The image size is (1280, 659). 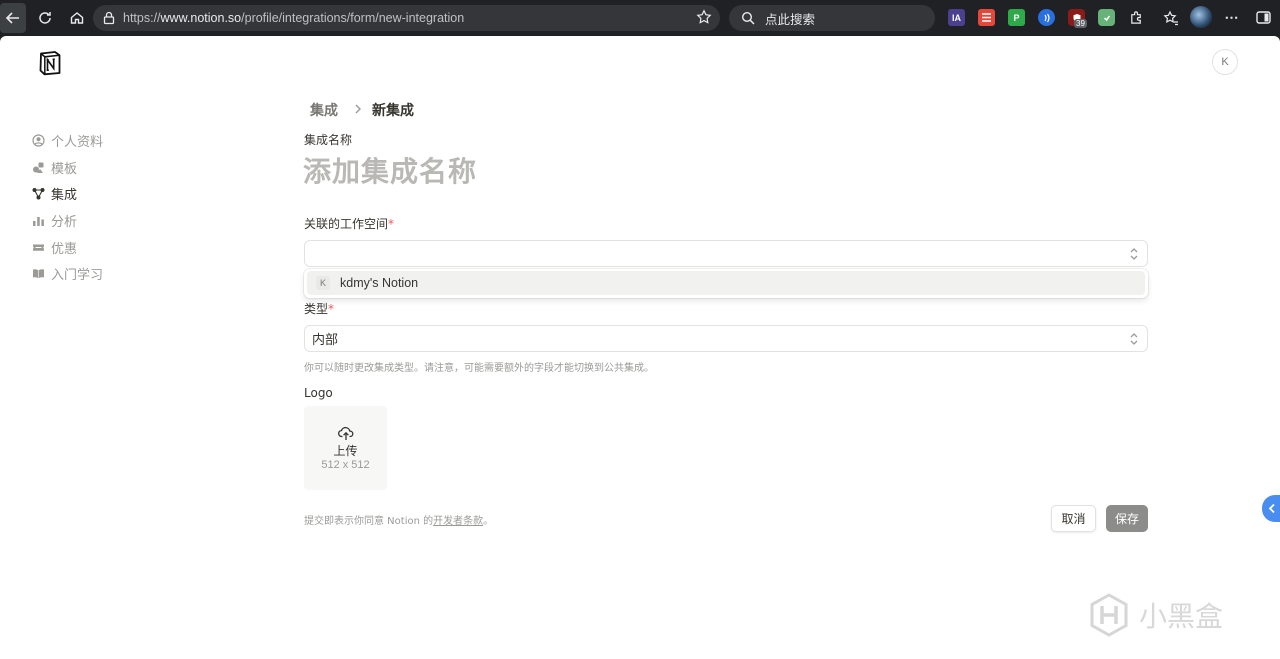 I want to click on notion-logo-icon, so click(x=50, y=63).